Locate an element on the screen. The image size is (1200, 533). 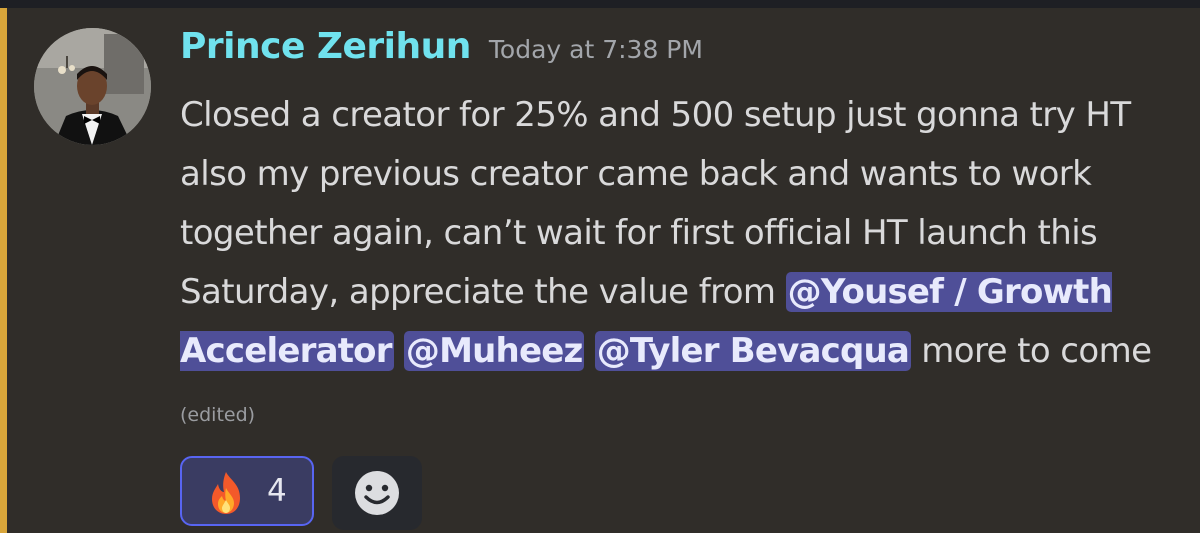
top-strip is located at coordinates (600, 4).